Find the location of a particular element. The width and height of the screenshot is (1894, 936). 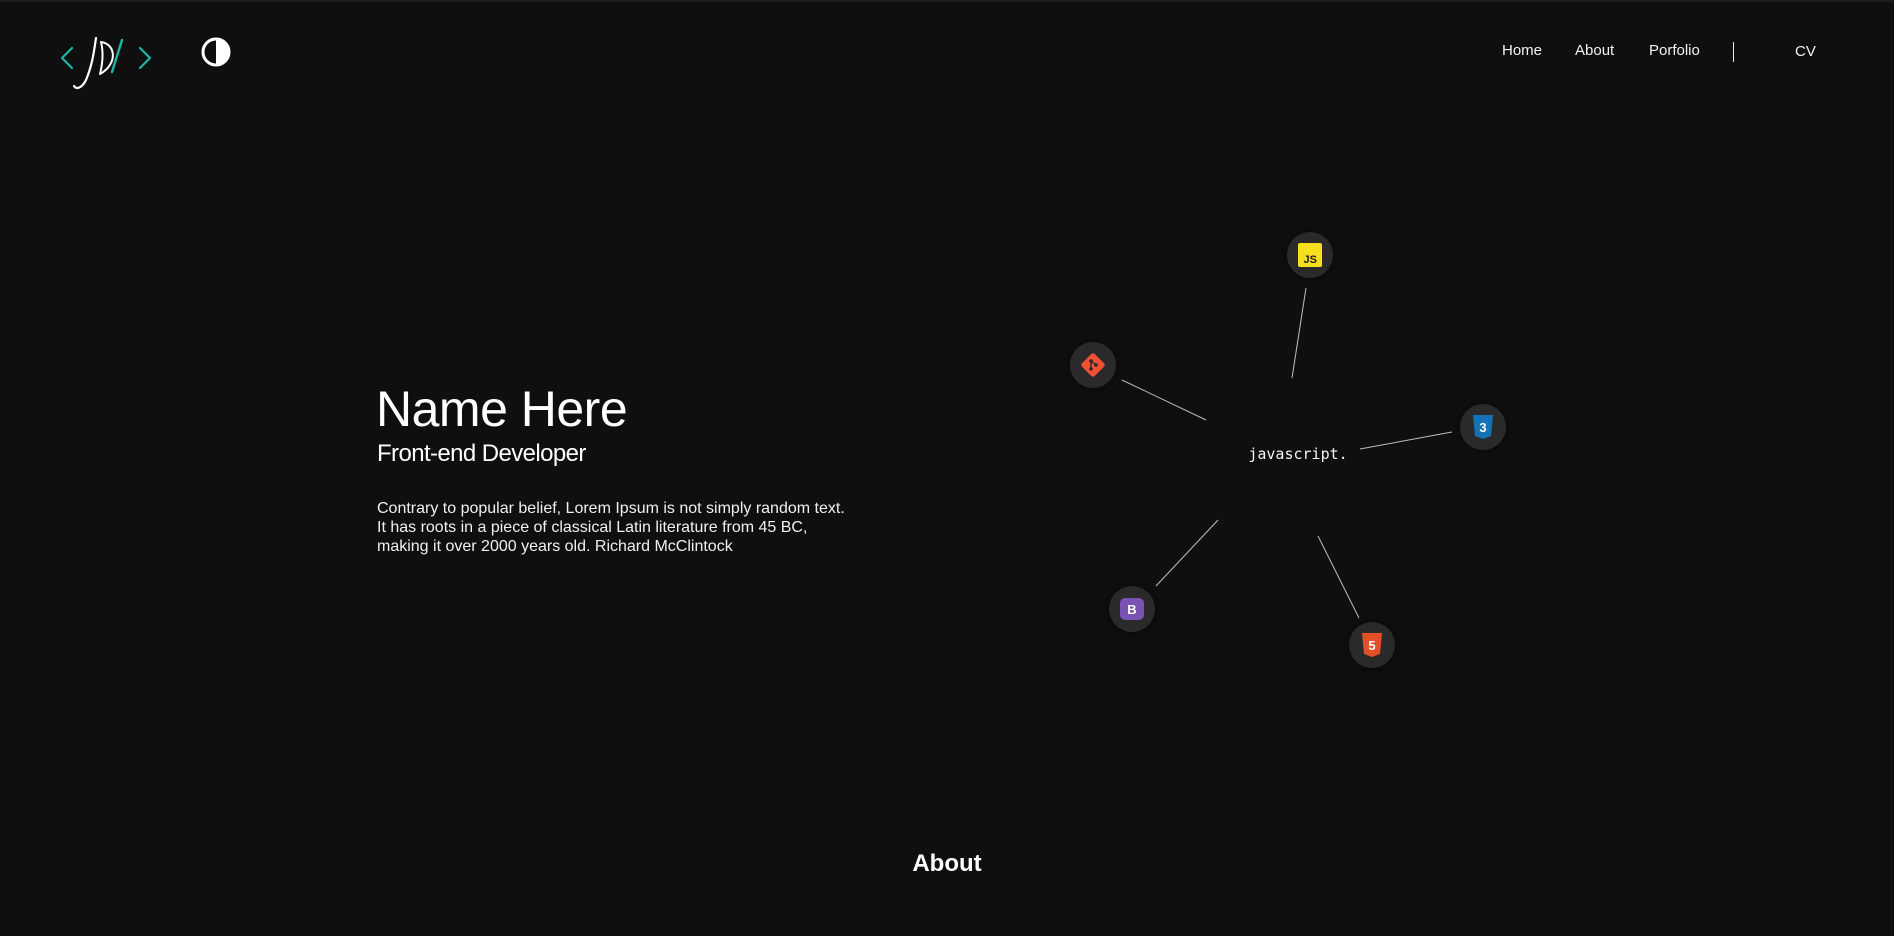

skills-orbit: javascript. JS 3 B 5 is located at coordinates (1300, 452).